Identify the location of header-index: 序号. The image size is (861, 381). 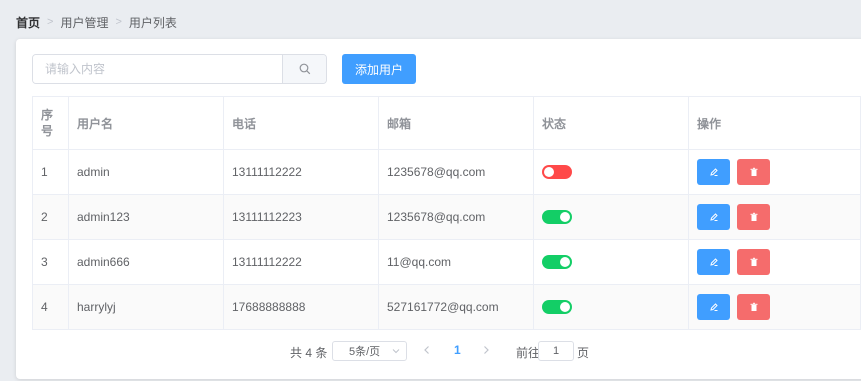
(50, 123).